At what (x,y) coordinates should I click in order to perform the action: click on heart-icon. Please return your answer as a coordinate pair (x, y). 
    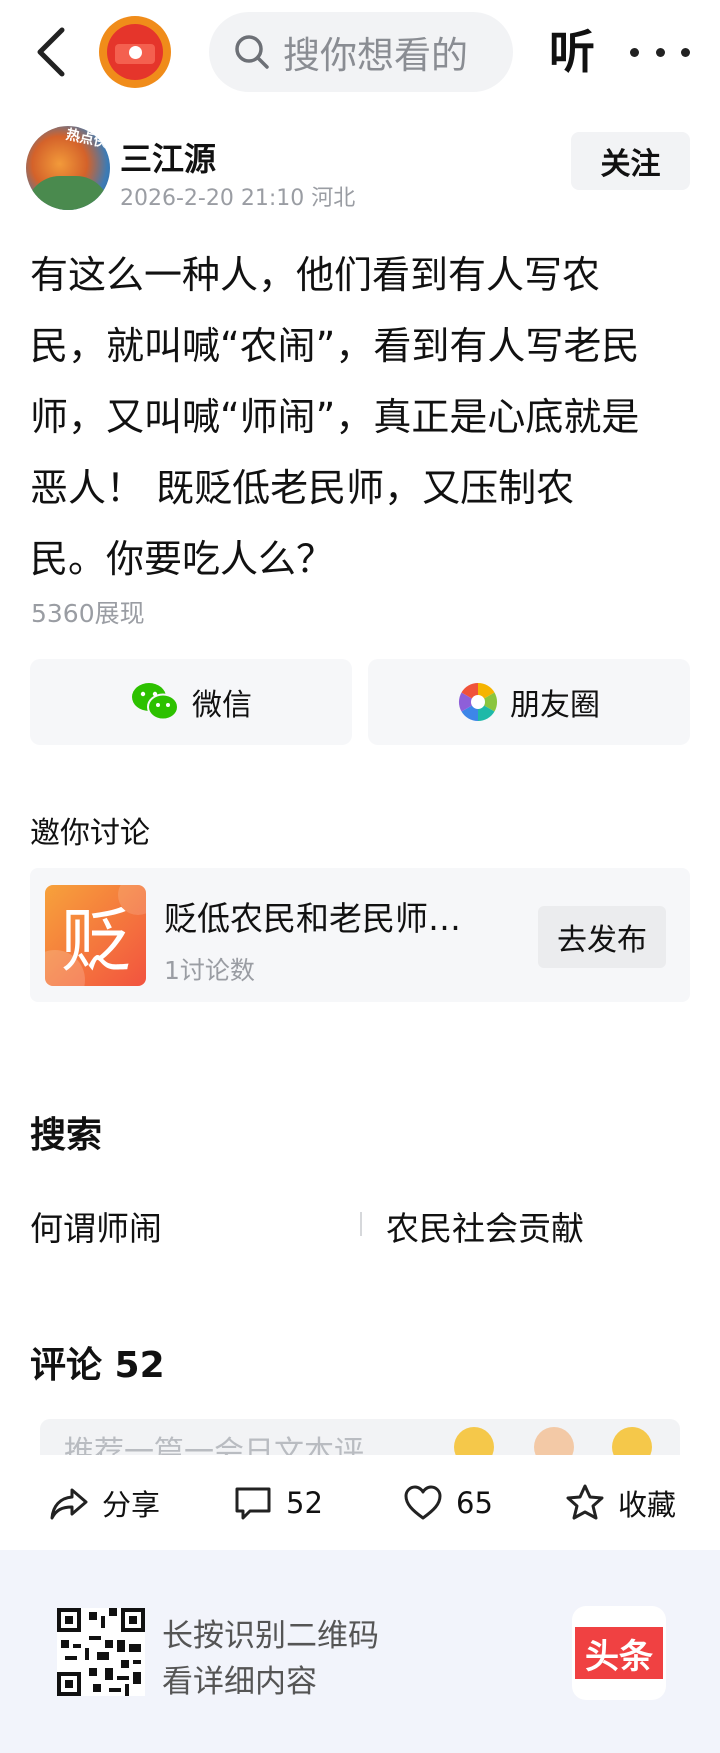
    Looking at the image, I should click on (423, 1502).